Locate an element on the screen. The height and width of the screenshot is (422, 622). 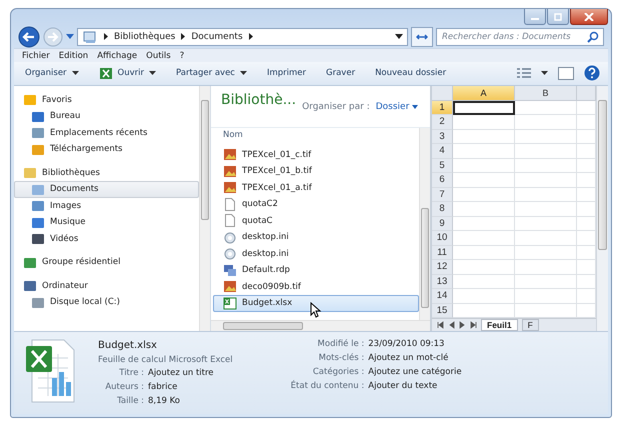
file-item: quotaC is located at coordinates (316, 220).